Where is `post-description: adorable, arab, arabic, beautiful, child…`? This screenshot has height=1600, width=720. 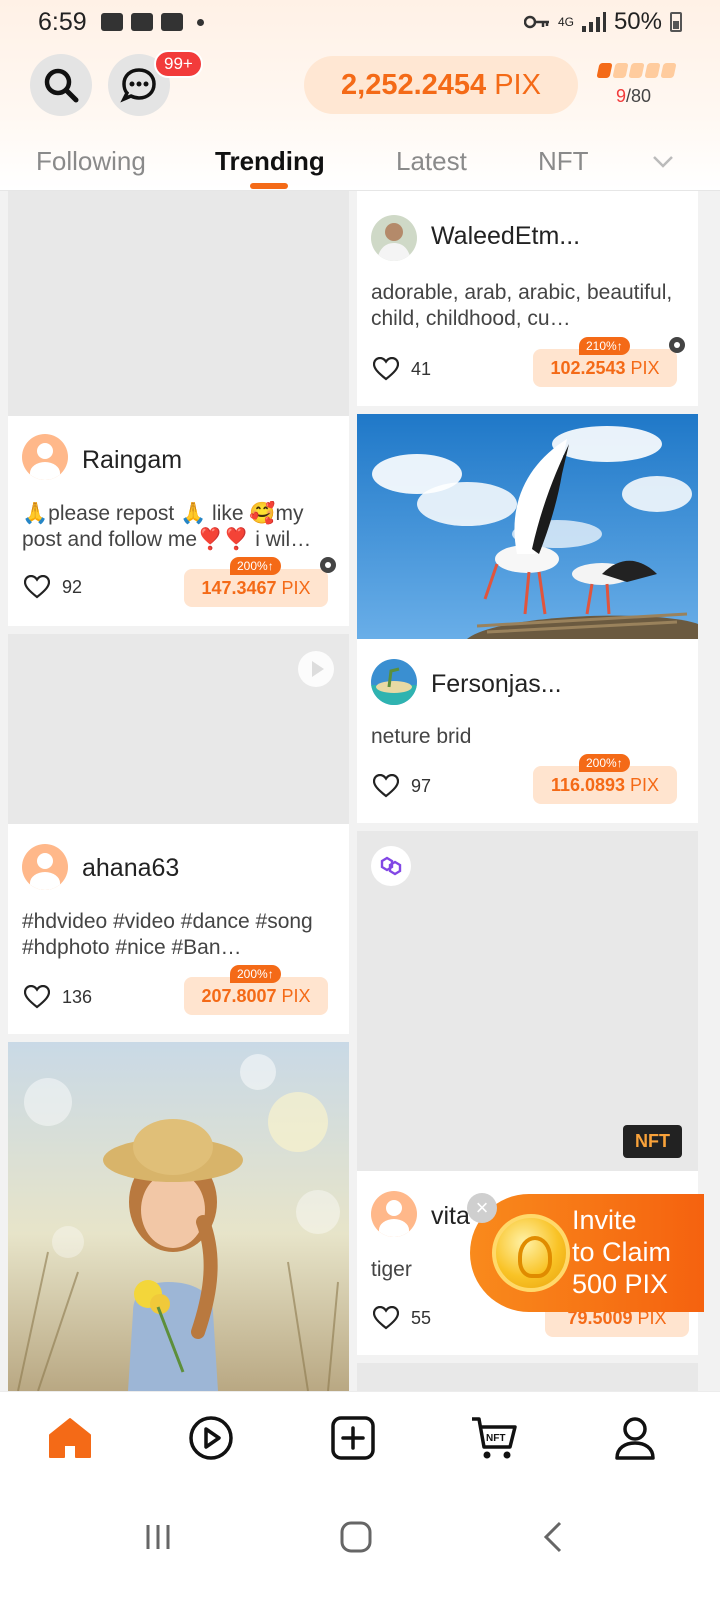
post-description: adorable, arab, arabic, beautiful, child… is located at coordinates (522, 305).